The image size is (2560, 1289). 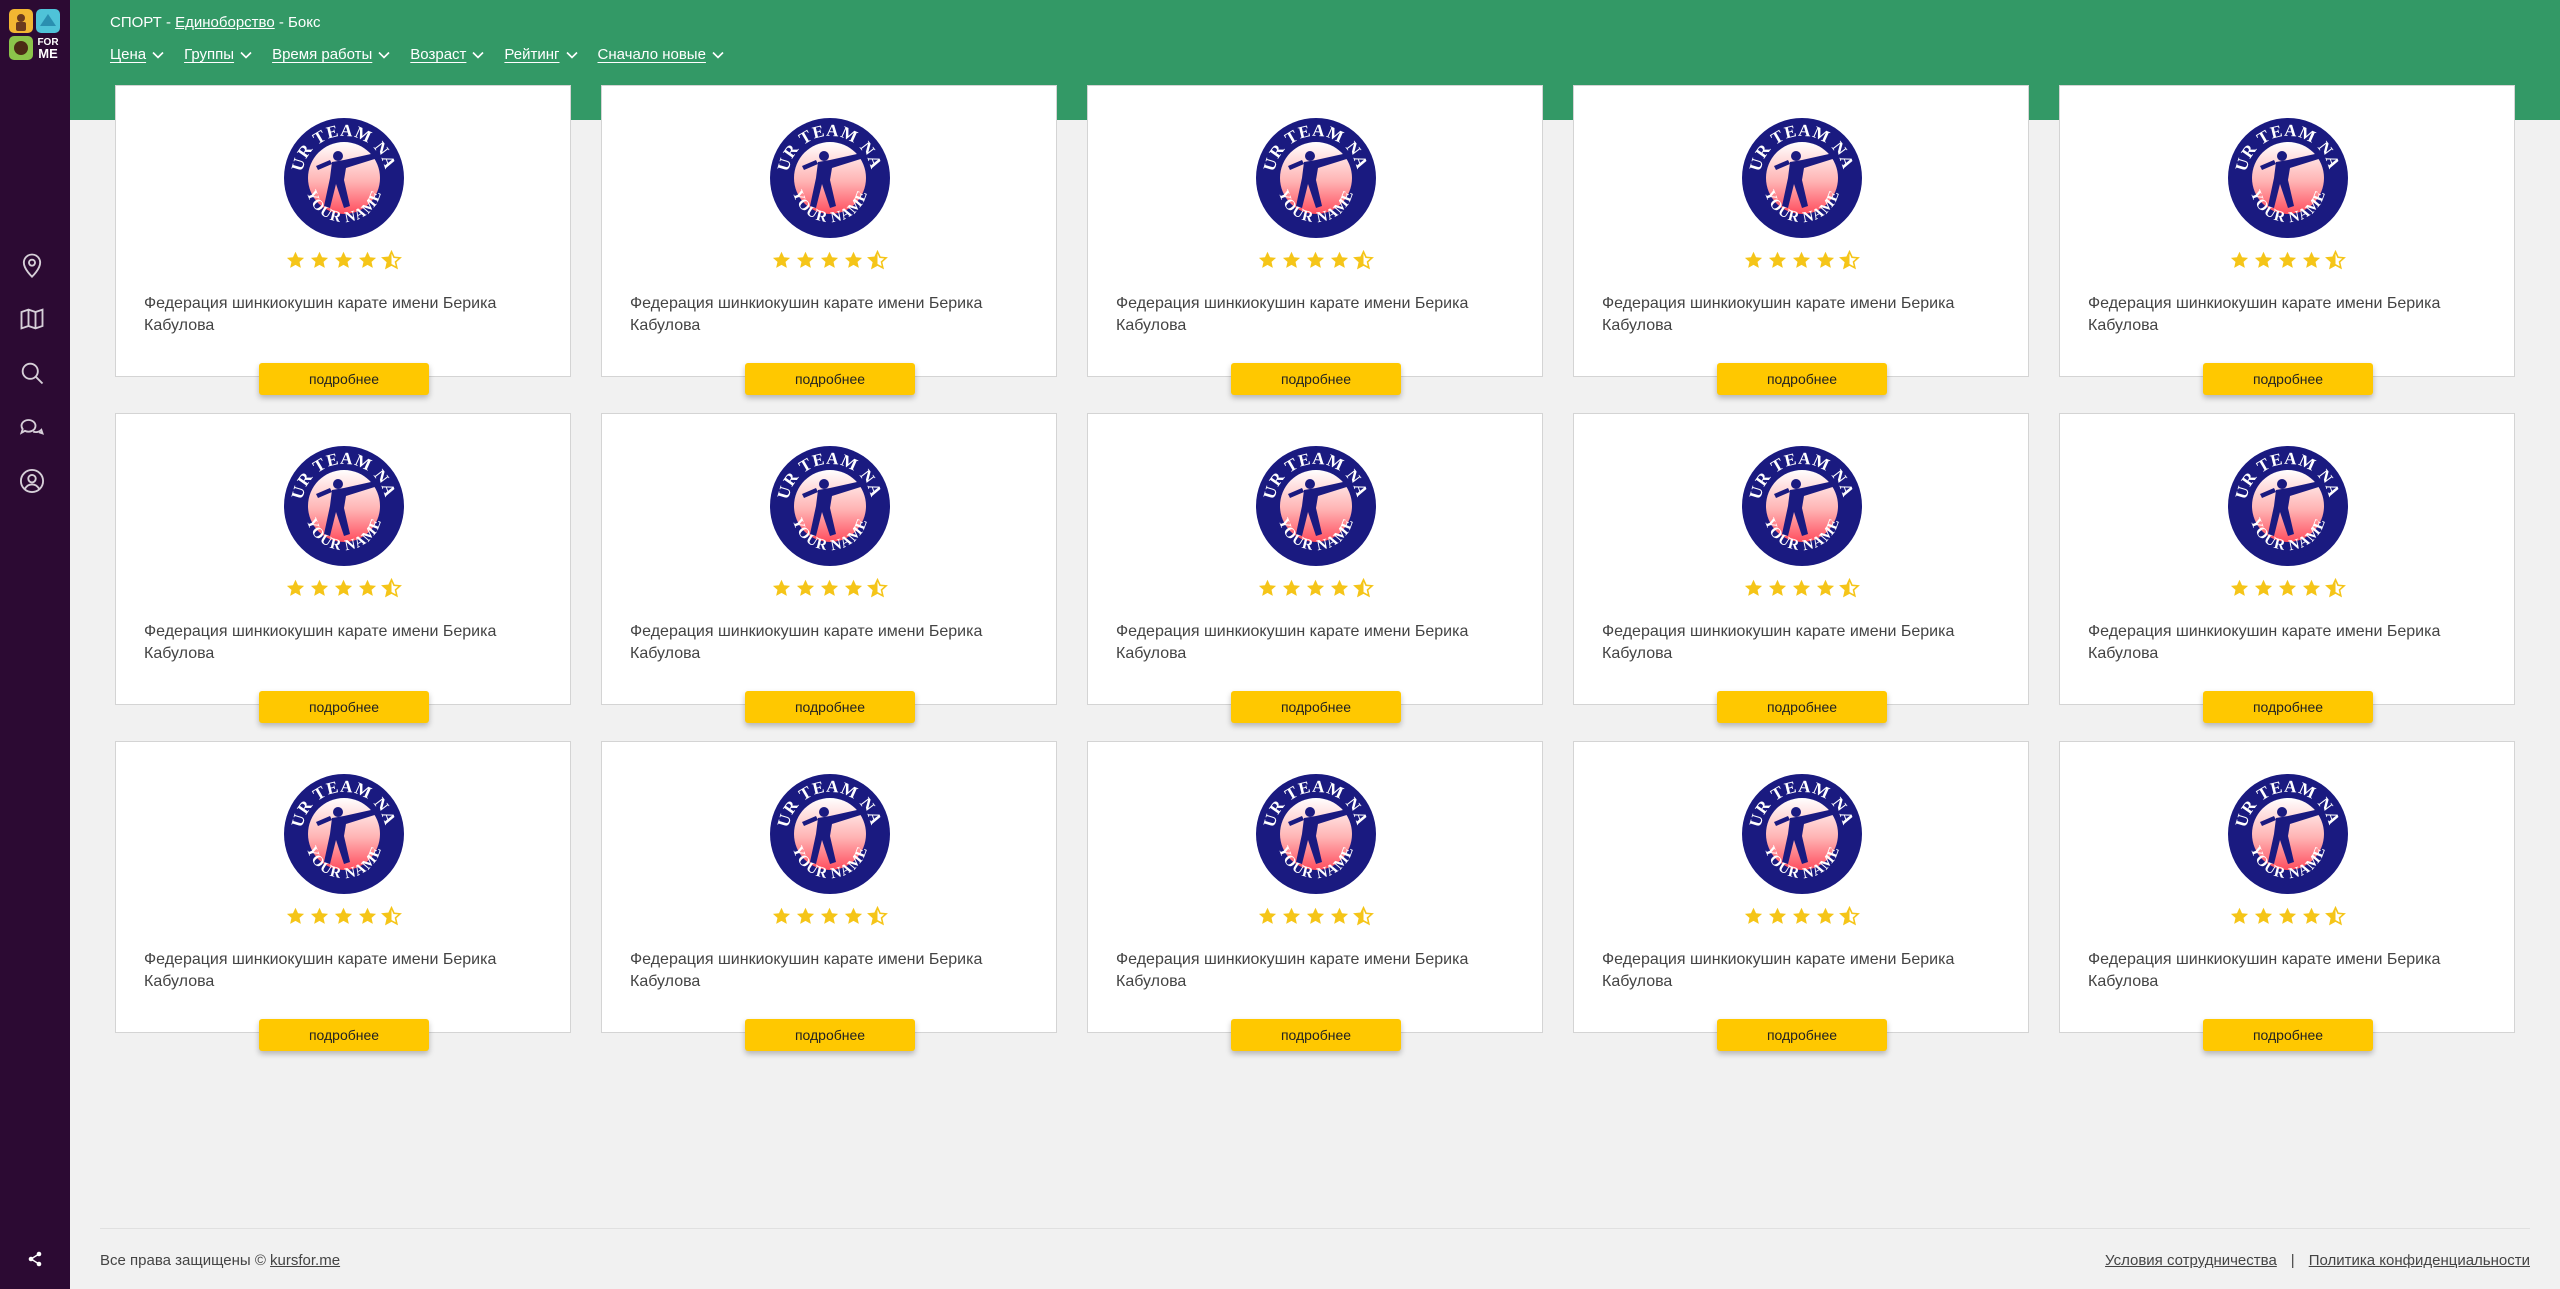 I want to click on filter-dropdown: Сначало новые, so click(x=661, y=54).